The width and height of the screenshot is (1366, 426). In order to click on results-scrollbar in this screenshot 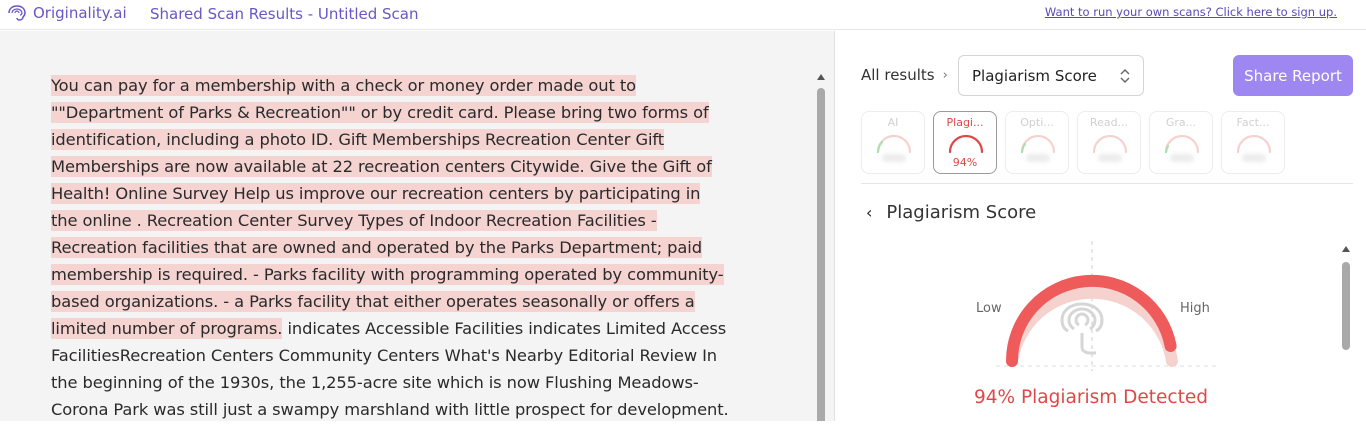, I will do `click(1346, 336)`.